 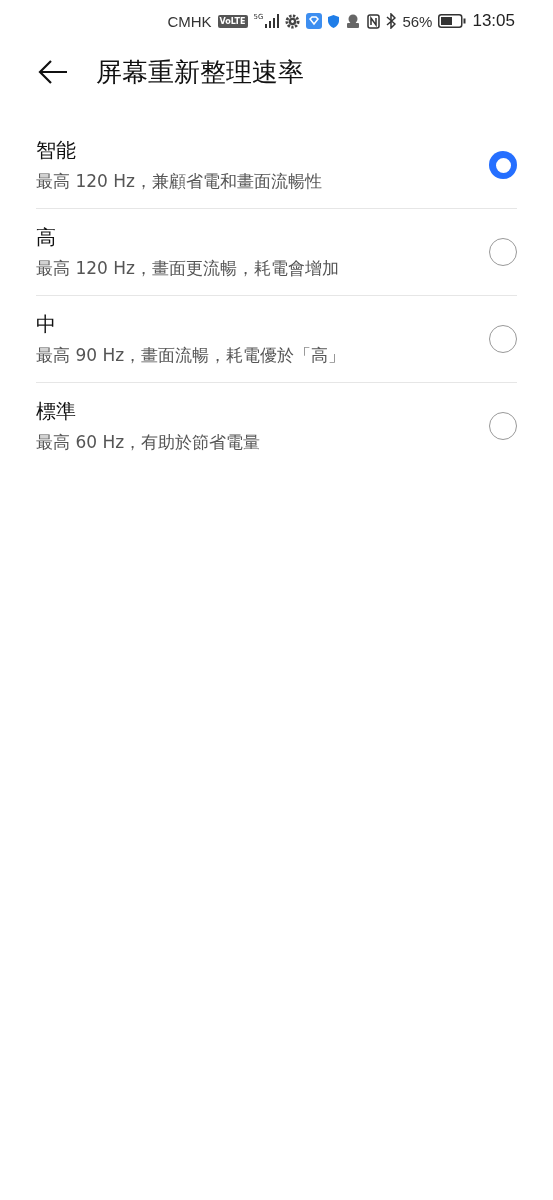 I want to click on nfc-icon, so click(x=374, y=21).